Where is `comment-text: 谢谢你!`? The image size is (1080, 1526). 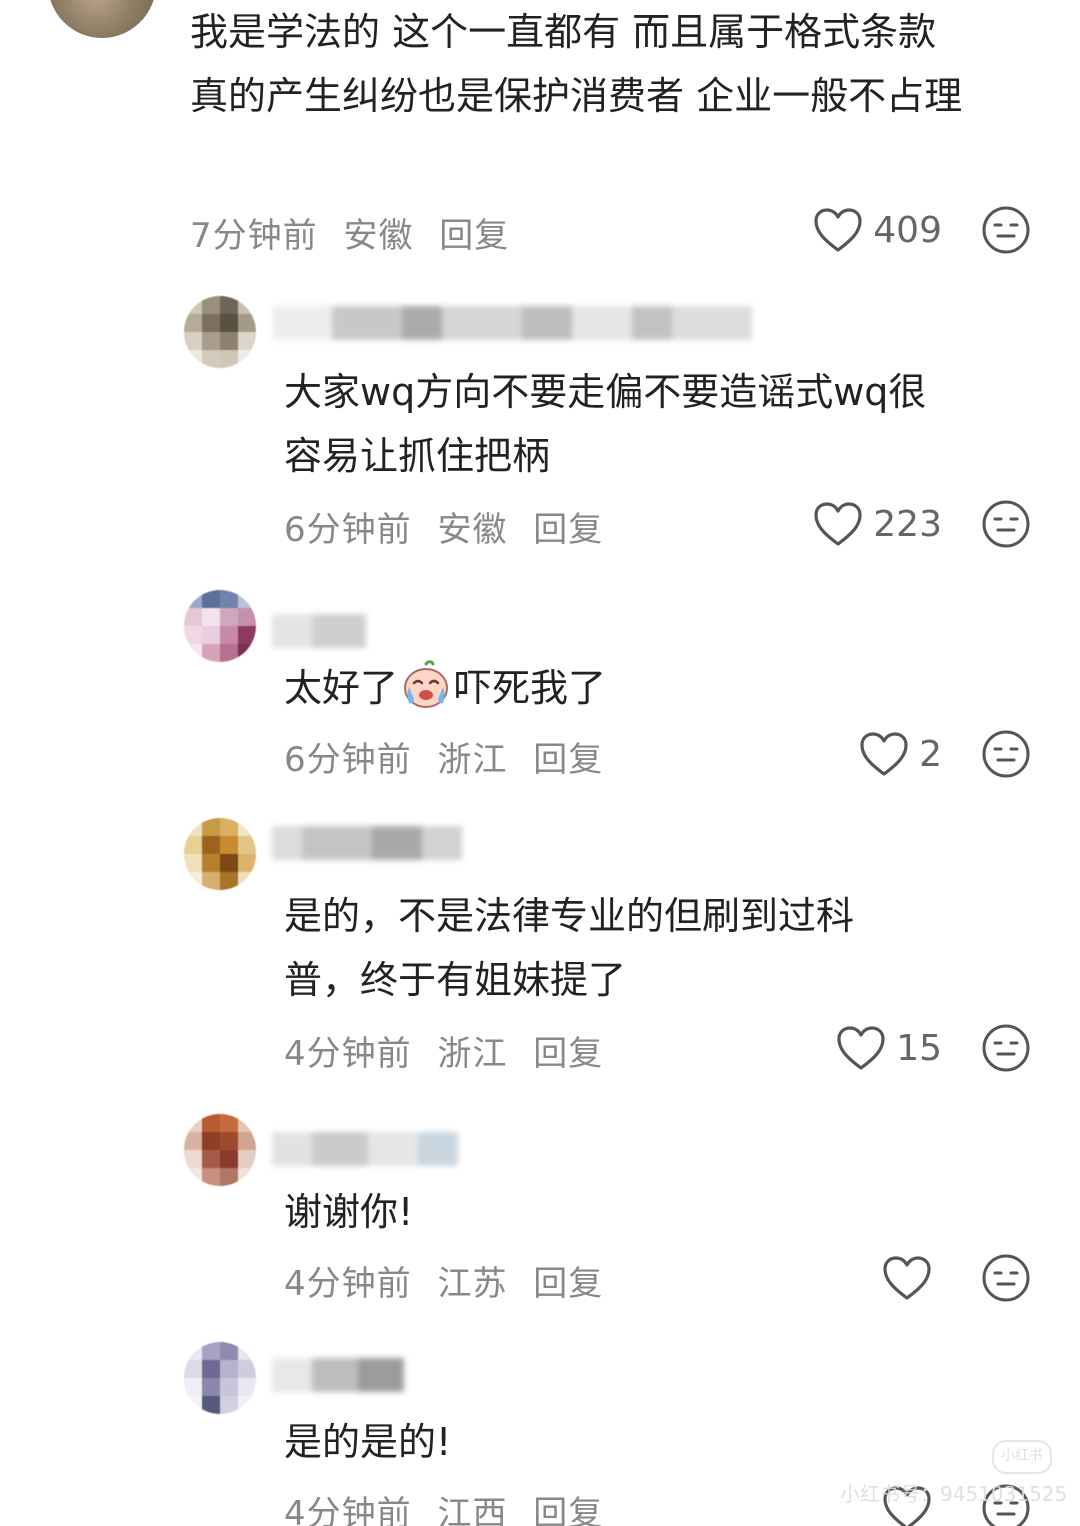
comment-text: 谢谢你! is located at coordinates (349, 1212).